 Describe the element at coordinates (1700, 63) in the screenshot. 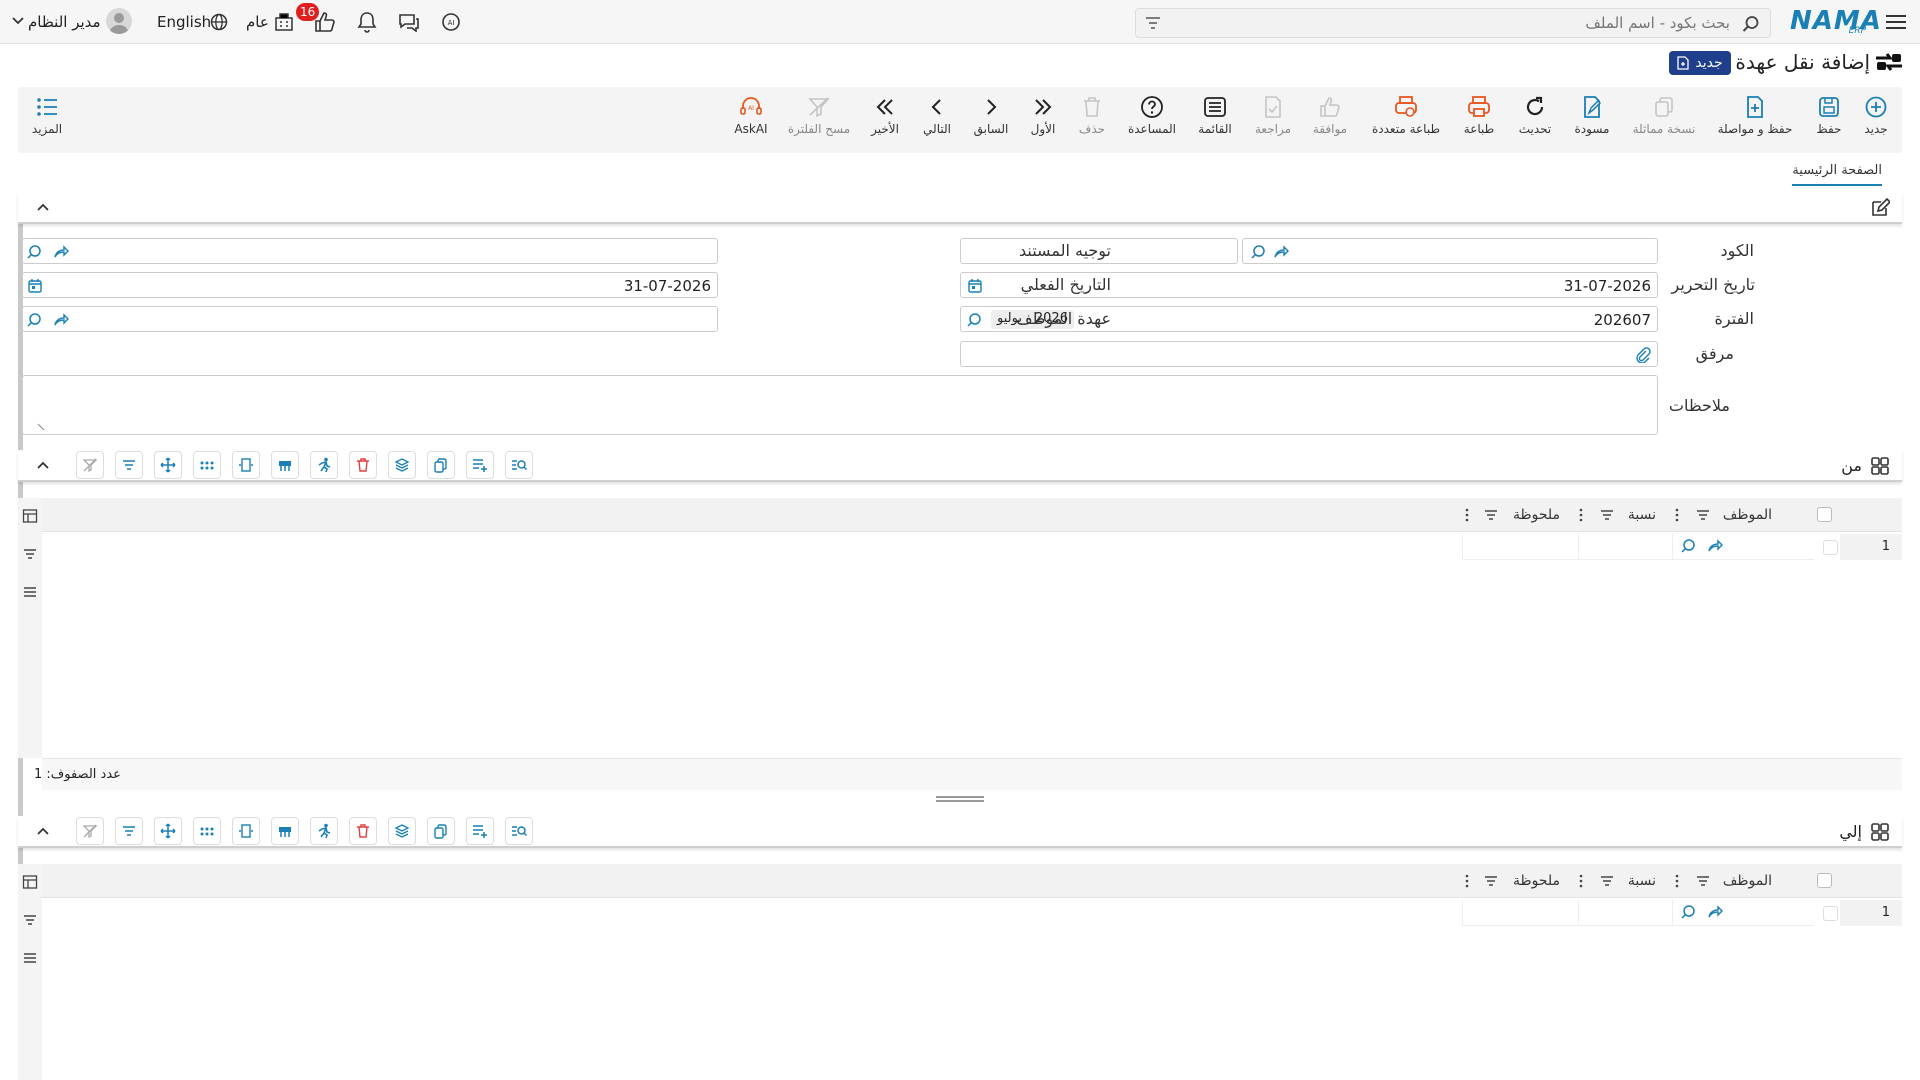

I see `status-badge: جديد` at that location.